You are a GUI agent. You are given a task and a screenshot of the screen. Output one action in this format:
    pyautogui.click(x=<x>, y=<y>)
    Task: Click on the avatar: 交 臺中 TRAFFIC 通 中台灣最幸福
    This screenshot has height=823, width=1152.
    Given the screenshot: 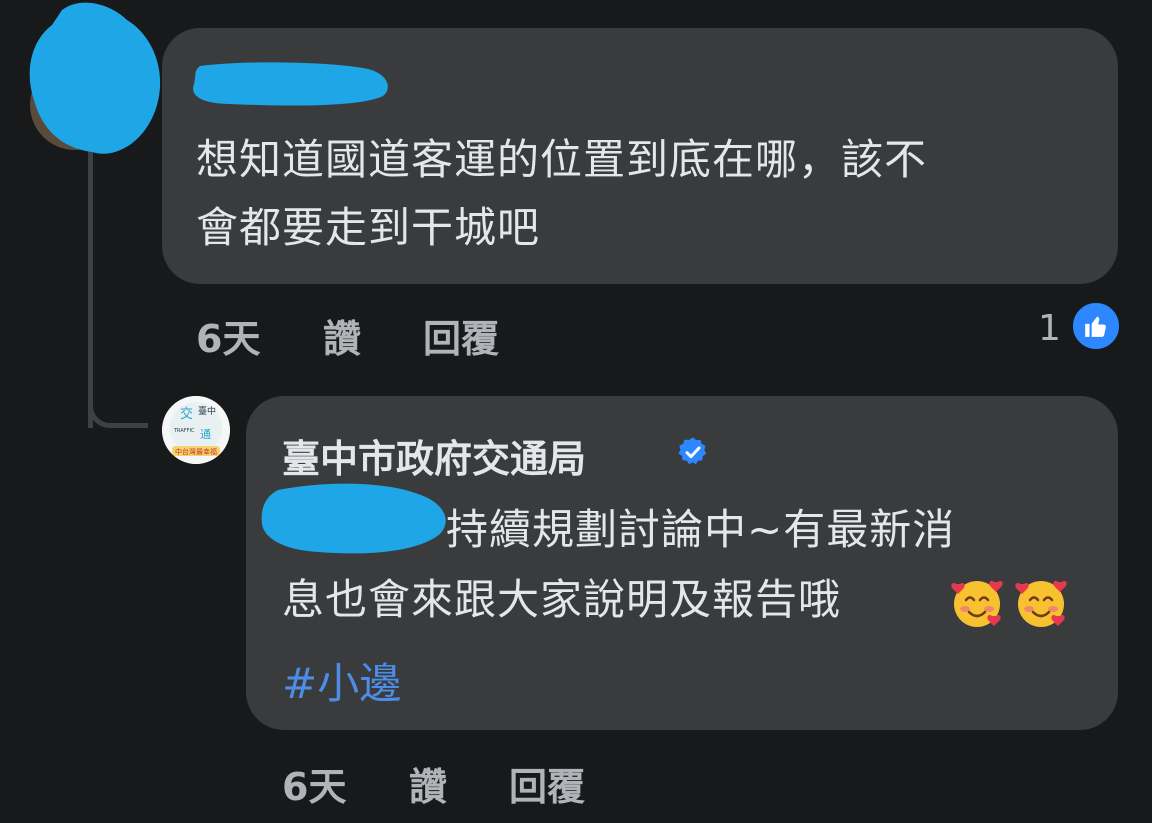 What is the action you would take?
    pyautogui.click(x=196, y=430)
    